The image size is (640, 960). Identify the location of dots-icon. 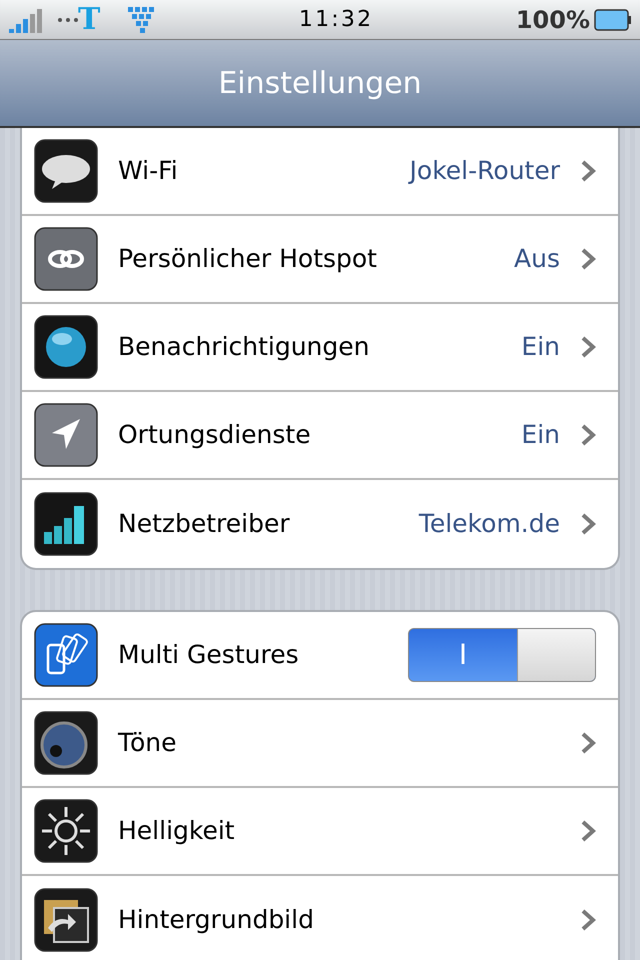
(68, 20).